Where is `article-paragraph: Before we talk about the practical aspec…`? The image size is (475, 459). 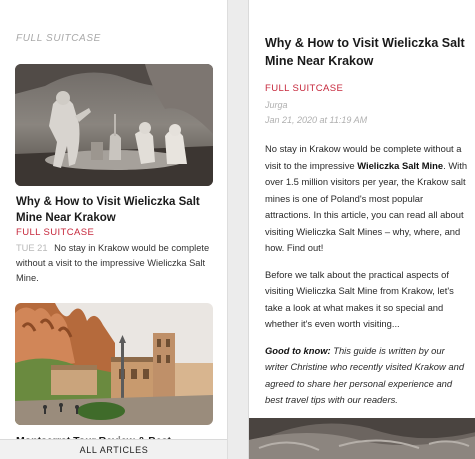 article-paragraph: Before we talk about the practical aspec… is located at coordinates (359, 299).